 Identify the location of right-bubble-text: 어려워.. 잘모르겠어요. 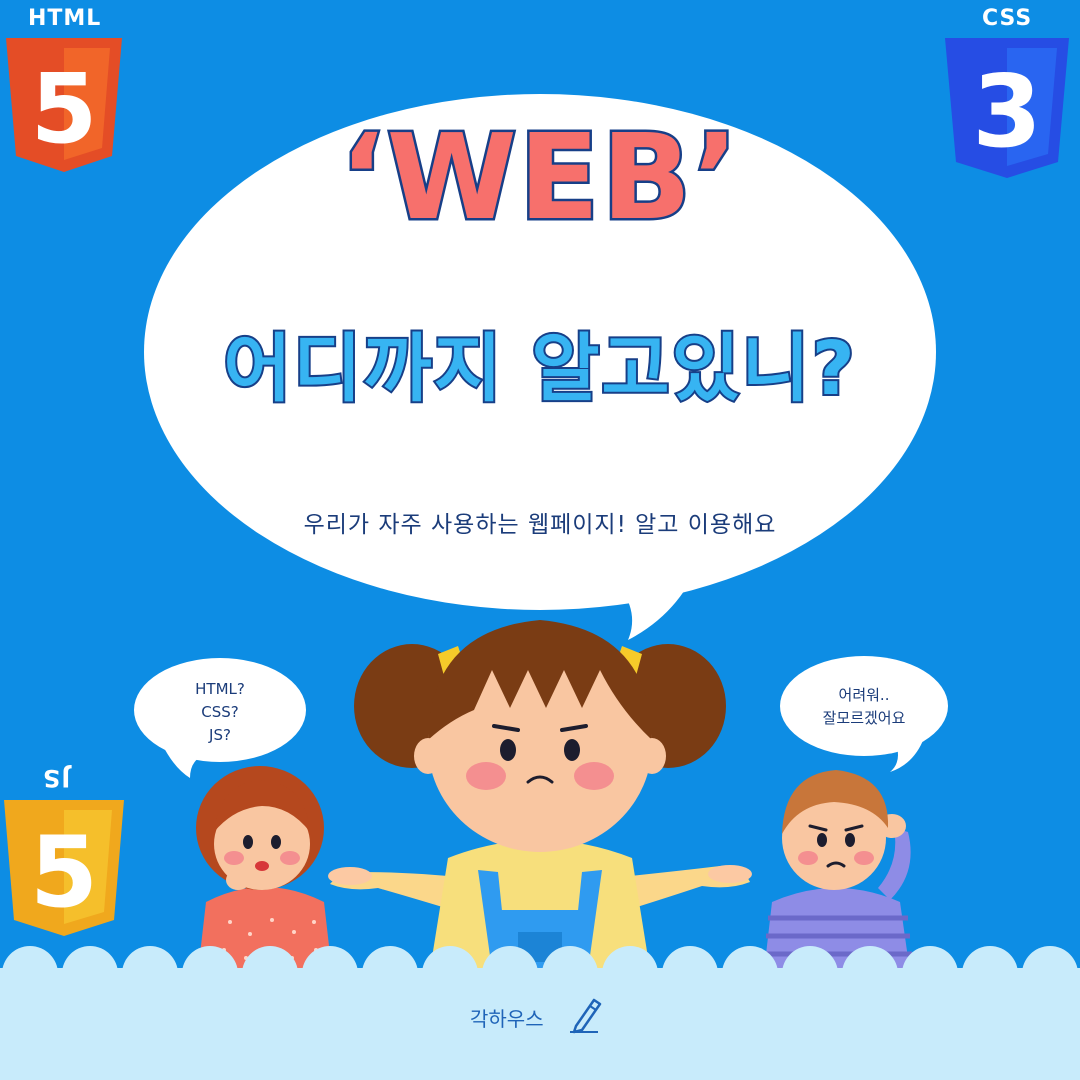
(864, 707).